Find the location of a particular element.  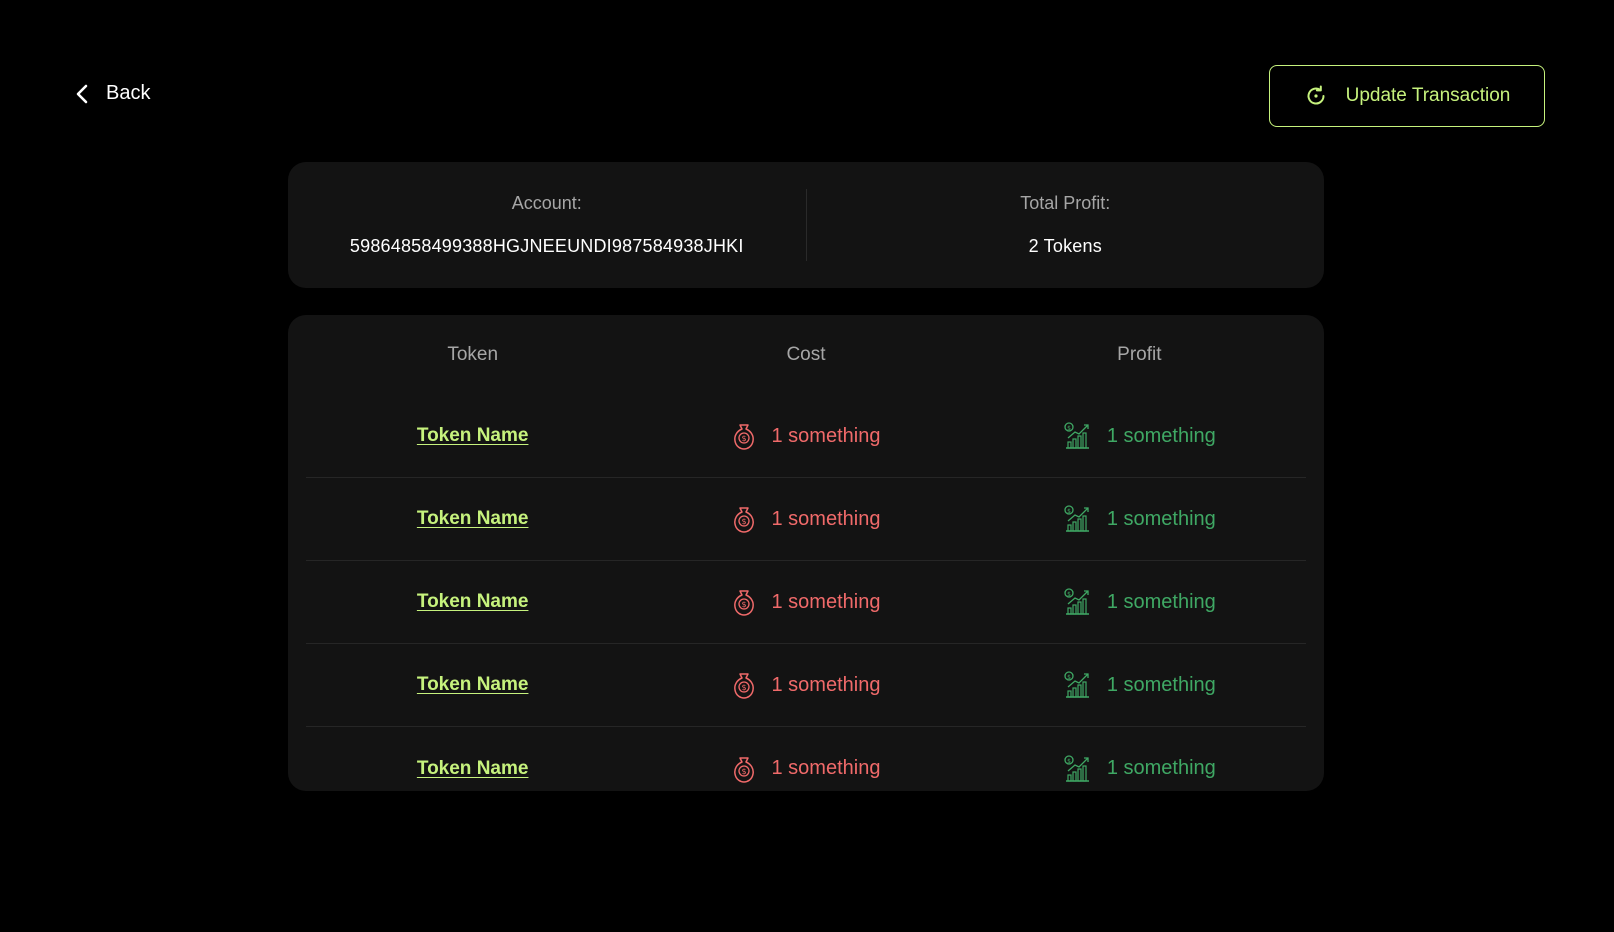

column-header-token: Token is located at coordinates (473, 354).